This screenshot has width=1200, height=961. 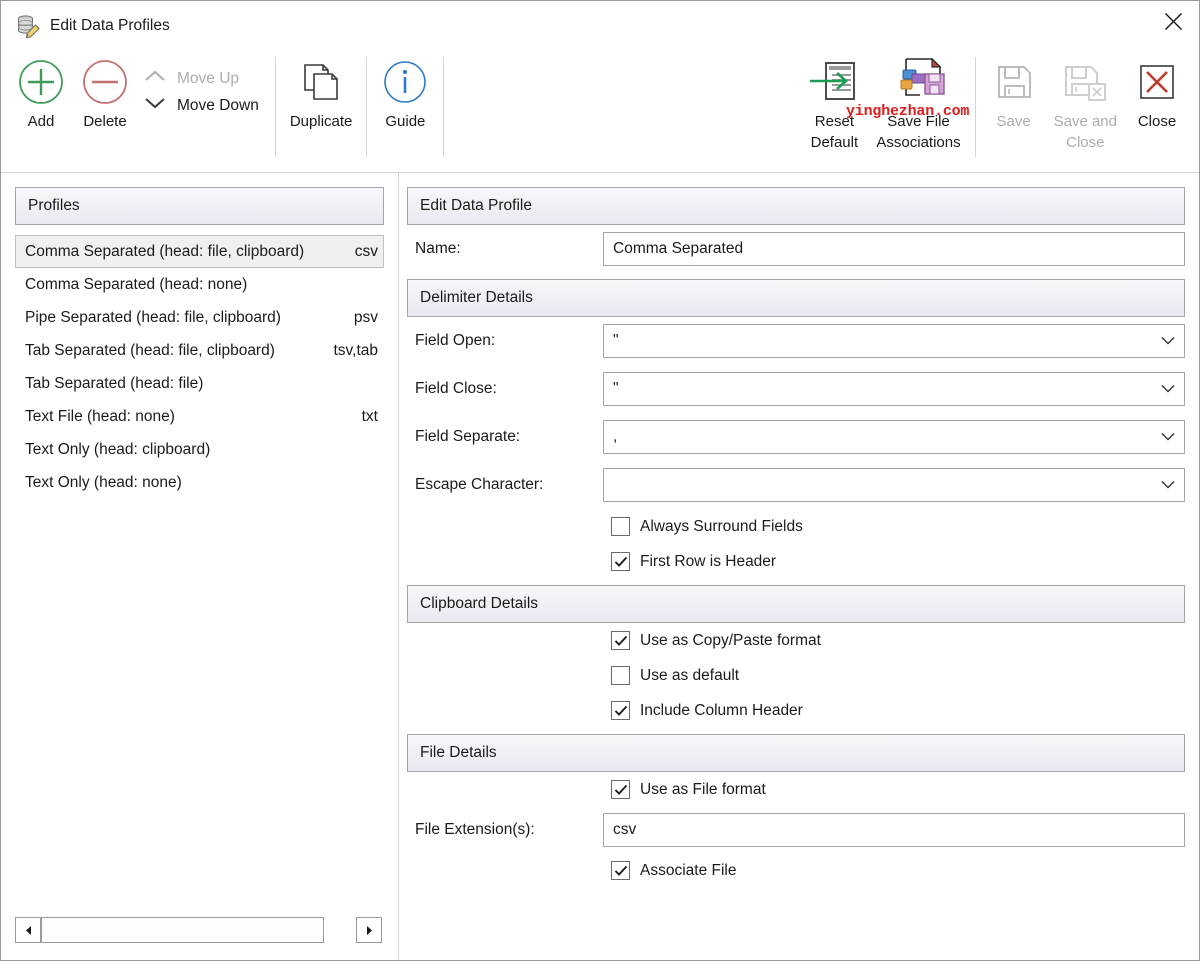 I want to click on scroll-right-arrow-icon, so click(x=369, y=930).